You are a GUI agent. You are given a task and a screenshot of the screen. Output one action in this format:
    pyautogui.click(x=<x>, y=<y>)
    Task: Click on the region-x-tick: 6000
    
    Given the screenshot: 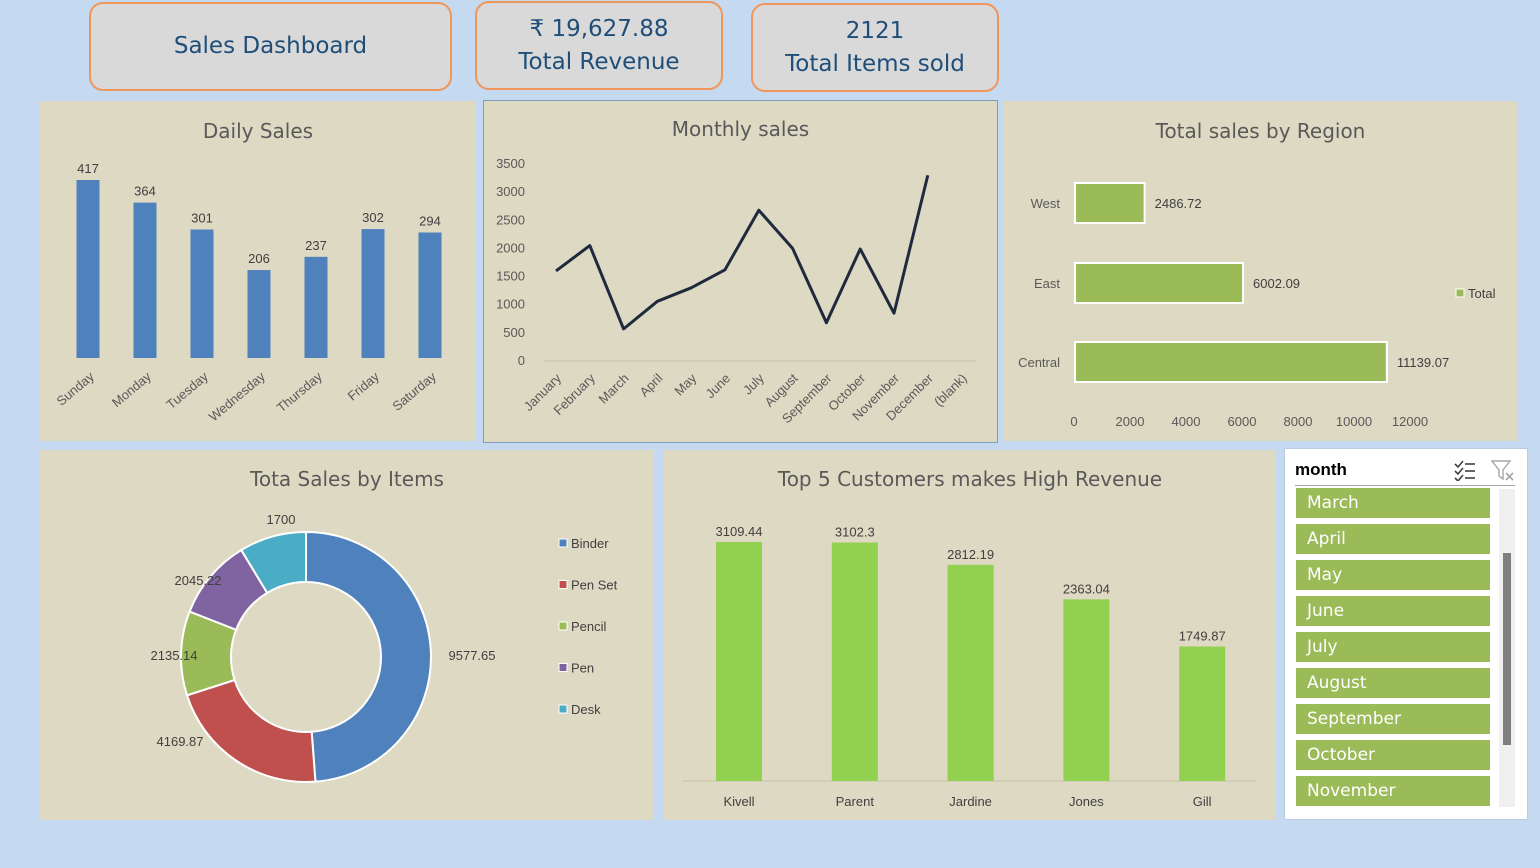 What is the action you would take?
    pyautogui.click(x=1242, y=421)
    